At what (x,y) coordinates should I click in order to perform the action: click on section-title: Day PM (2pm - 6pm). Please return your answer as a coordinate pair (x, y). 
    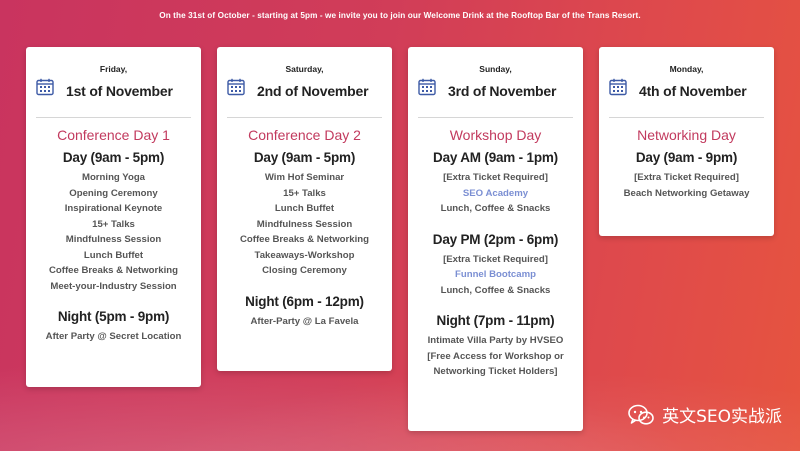
    Looking at the image, I should click on (495, 239).